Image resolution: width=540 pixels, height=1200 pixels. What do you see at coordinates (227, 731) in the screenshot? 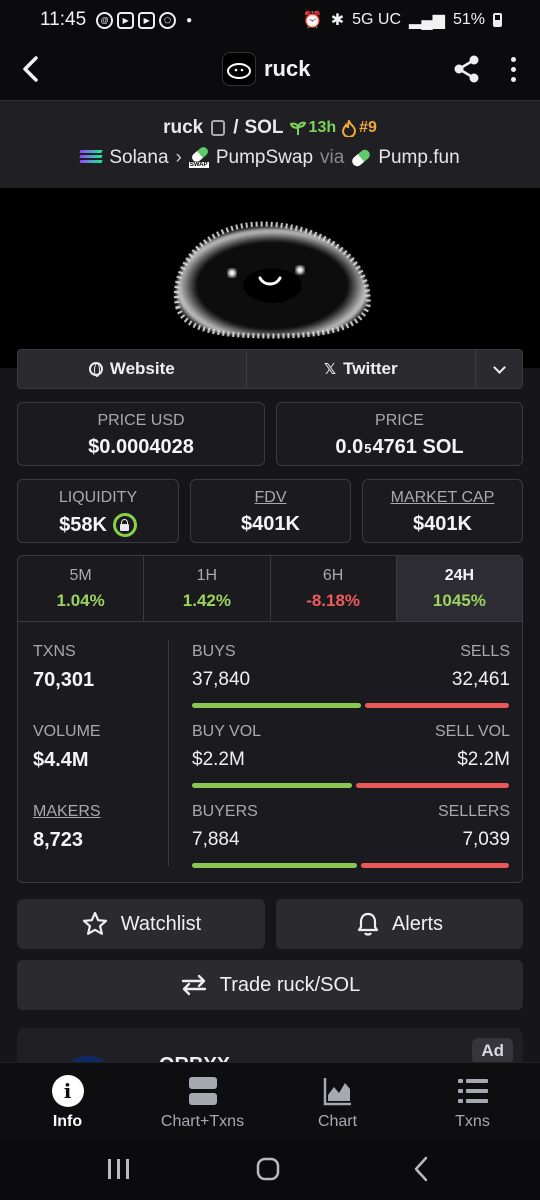
I see `buy-vol-label: BUY VOL` at bounding box center [227, 731].